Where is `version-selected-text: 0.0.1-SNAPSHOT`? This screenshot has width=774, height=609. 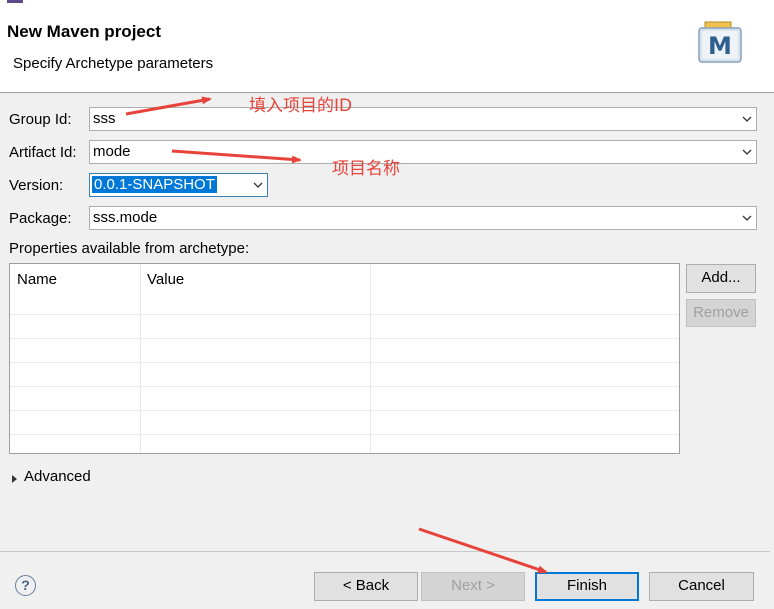 version-selected-text: 0.0.1-SNAPSHOT is located at coordinates (154, 184).